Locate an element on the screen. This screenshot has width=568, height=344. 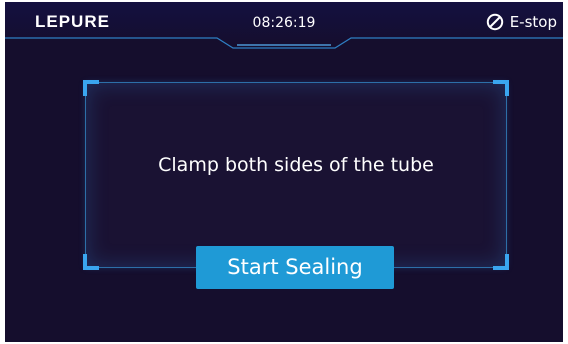
brand-logo: LEPURE is located at coordinates (72, 21).